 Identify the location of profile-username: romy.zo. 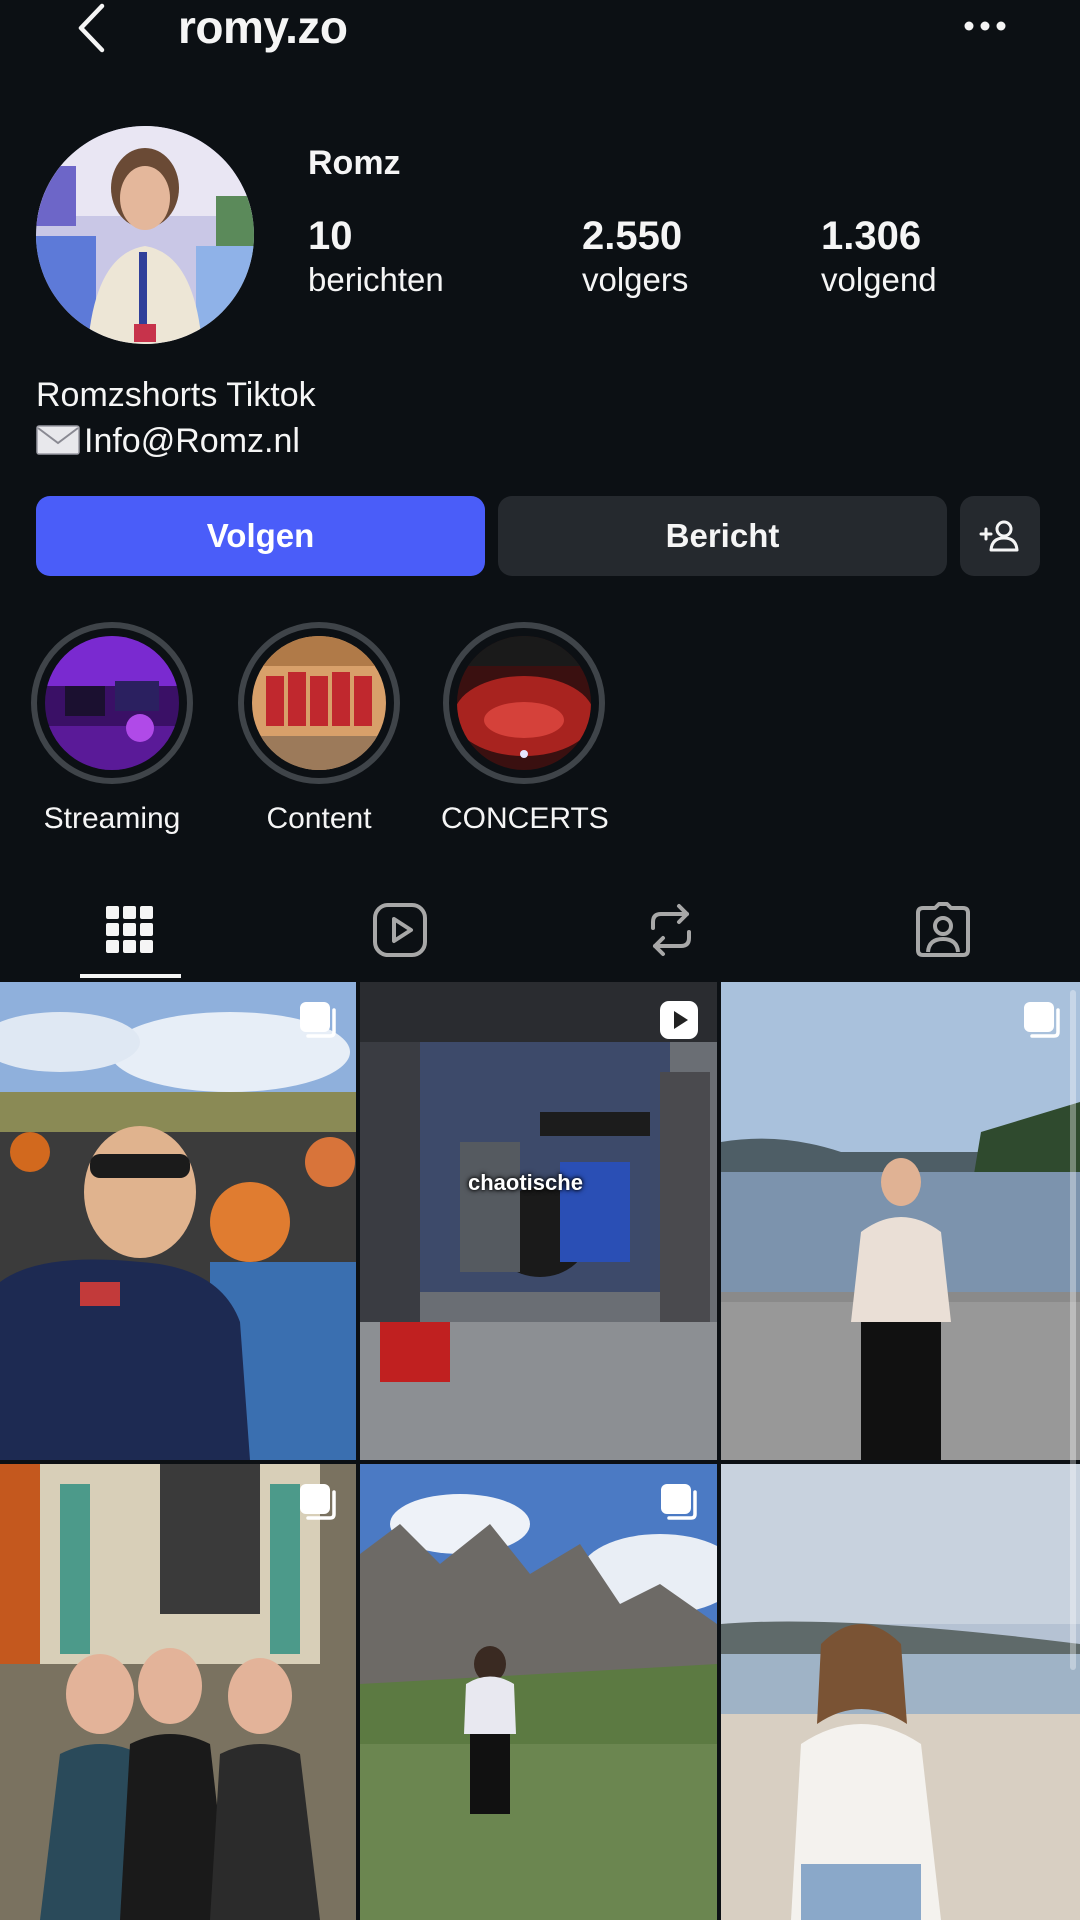
(263, 27).